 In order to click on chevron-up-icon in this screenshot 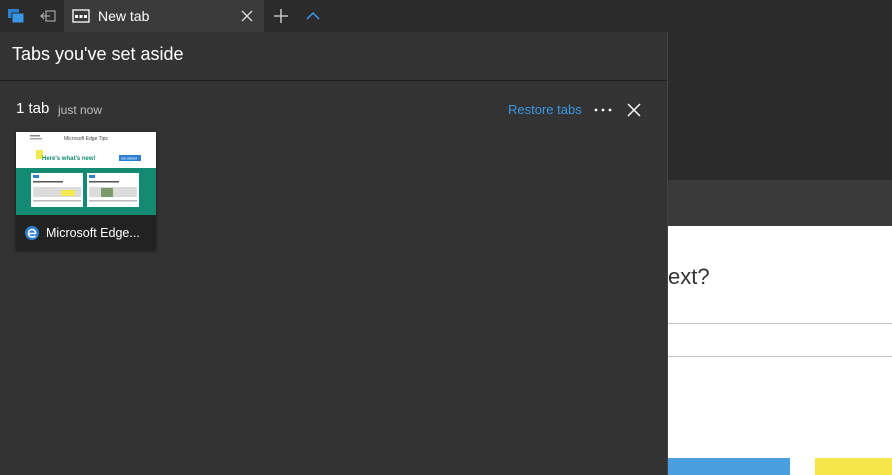, I will do `click(313, 15)`.